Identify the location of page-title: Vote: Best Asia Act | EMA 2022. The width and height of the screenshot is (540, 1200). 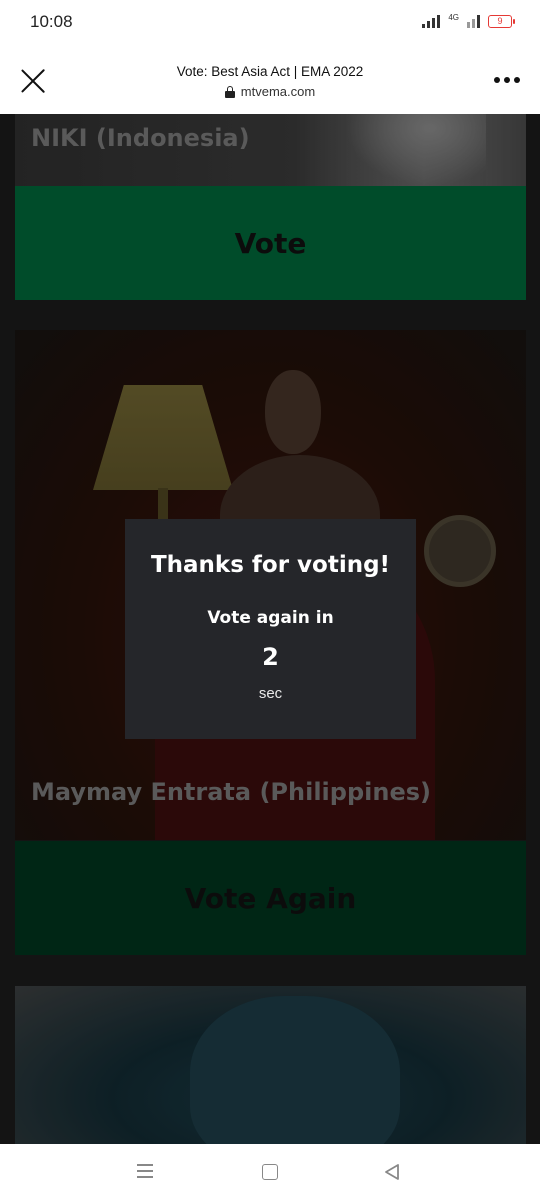
(270, 71).